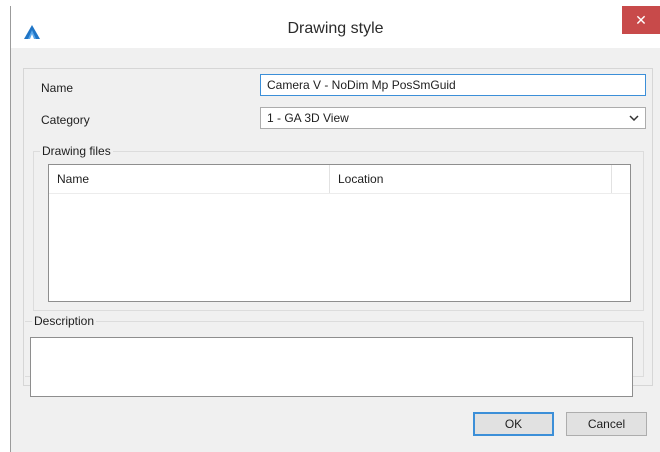 This screenshot has width=660, height=452. What do you see at coordinates (64, 321) in the screenshot?
I see `description-legend: Description` at bounding box center [64, 321].